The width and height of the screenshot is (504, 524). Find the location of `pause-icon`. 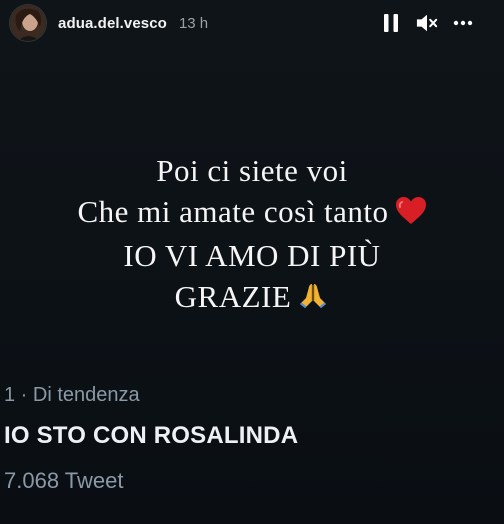

pause-icon is located at coordinates (391, 23).